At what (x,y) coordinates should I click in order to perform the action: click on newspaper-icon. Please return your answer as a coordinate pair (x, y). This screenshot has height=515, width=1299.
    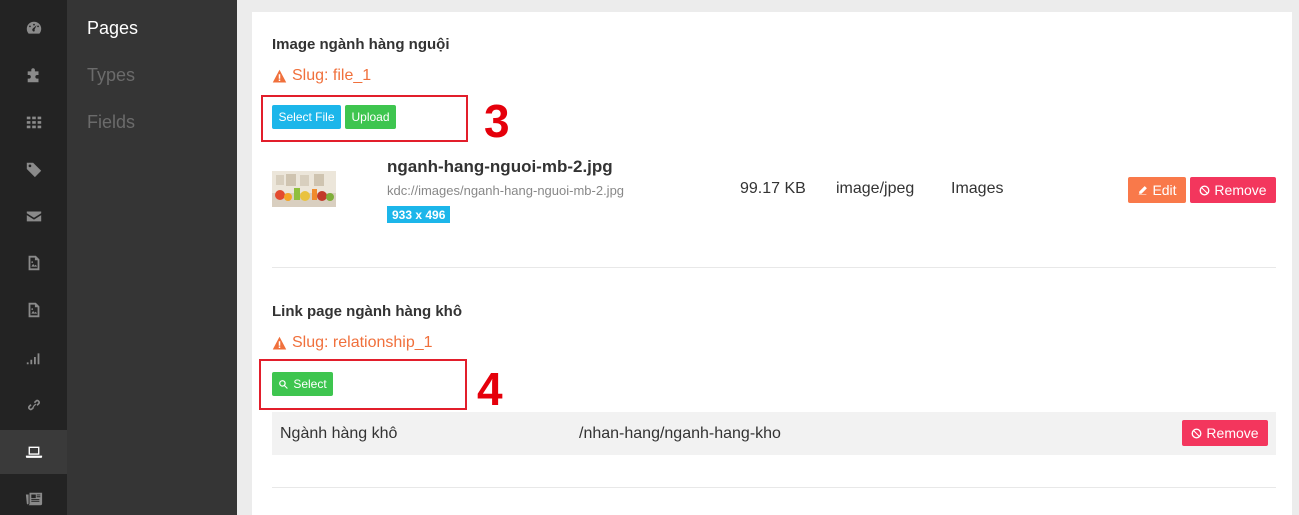
    Looking at the image, I should click on (33, 496).